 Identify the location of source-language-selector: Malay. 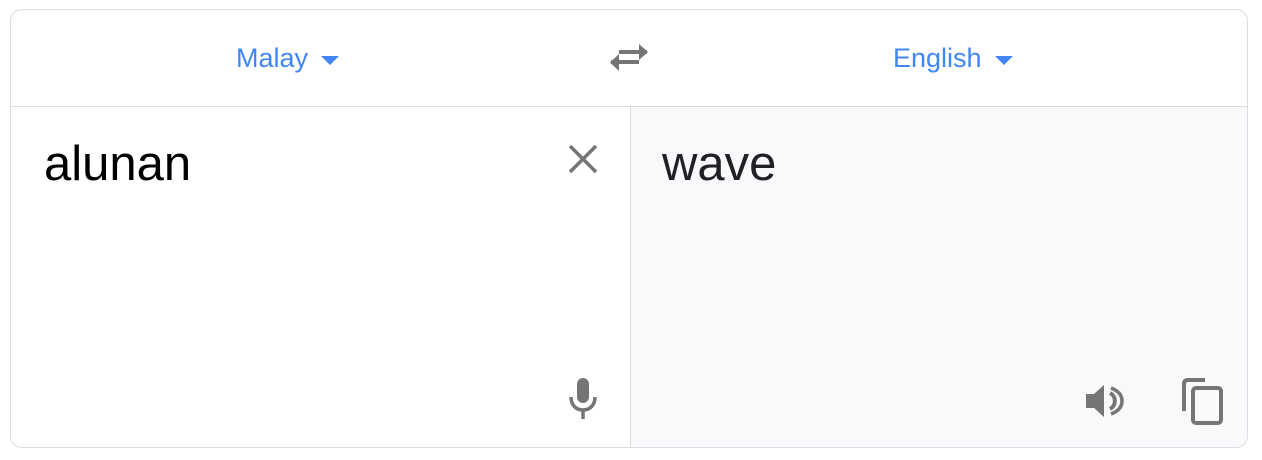
(288, 58).